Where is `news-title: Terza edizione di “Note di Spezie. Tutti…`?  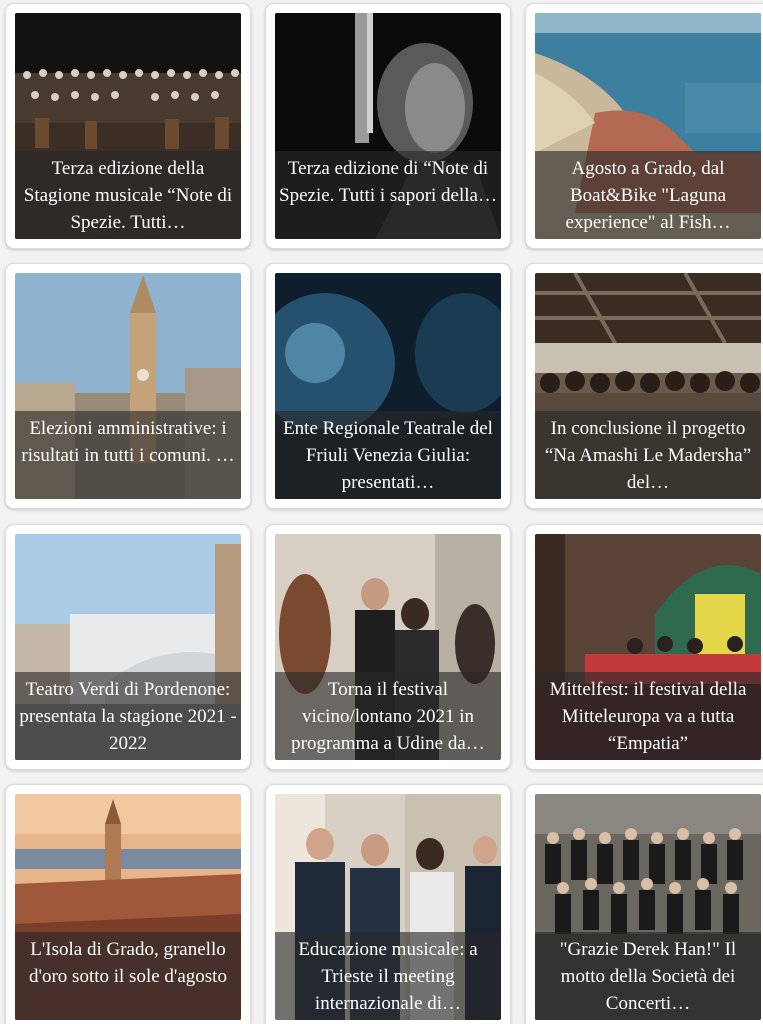 news-title: Terza edizione di “Note di Spezie. Tutti… is located at coordinates (388, 182).